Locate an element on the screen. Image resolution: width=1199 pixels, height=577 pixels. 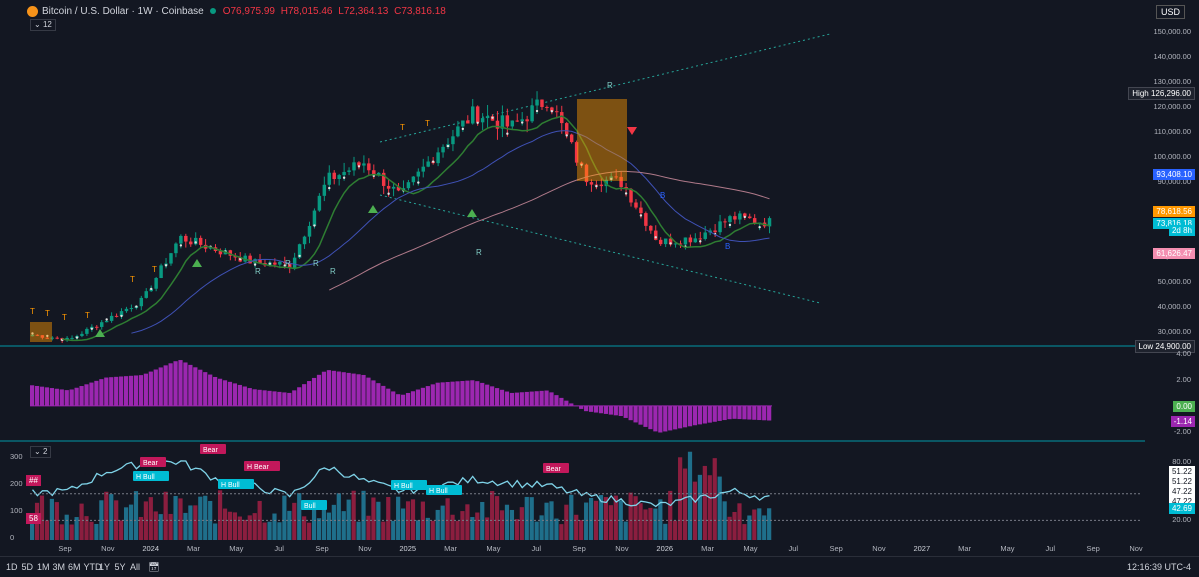
time-tick-label: Nov is located at coordinates (365, 548).